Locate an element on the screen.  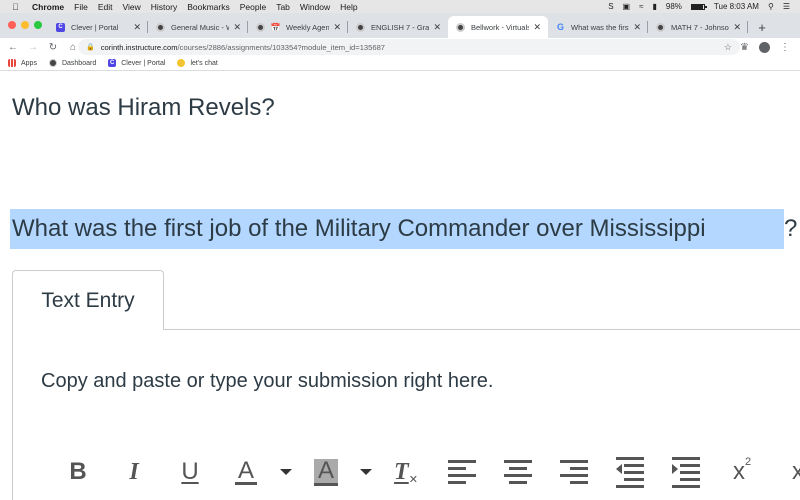
battery-percent: 98% is located at coordinates (673, 6).